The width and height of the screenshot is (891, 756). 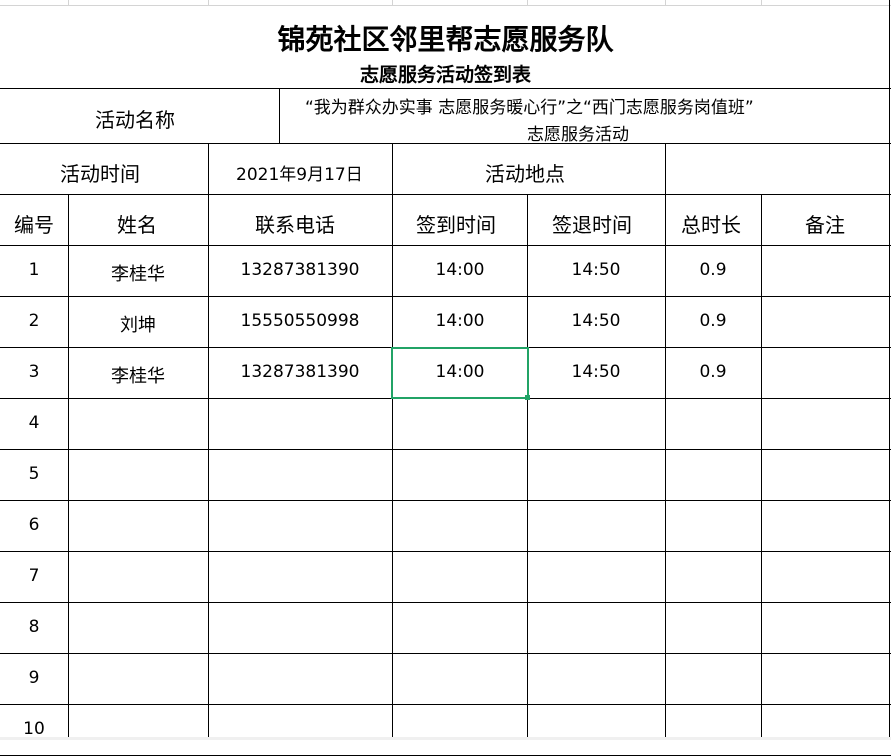 I want to click on header-name: 姓名, so click(x=137, y=225).